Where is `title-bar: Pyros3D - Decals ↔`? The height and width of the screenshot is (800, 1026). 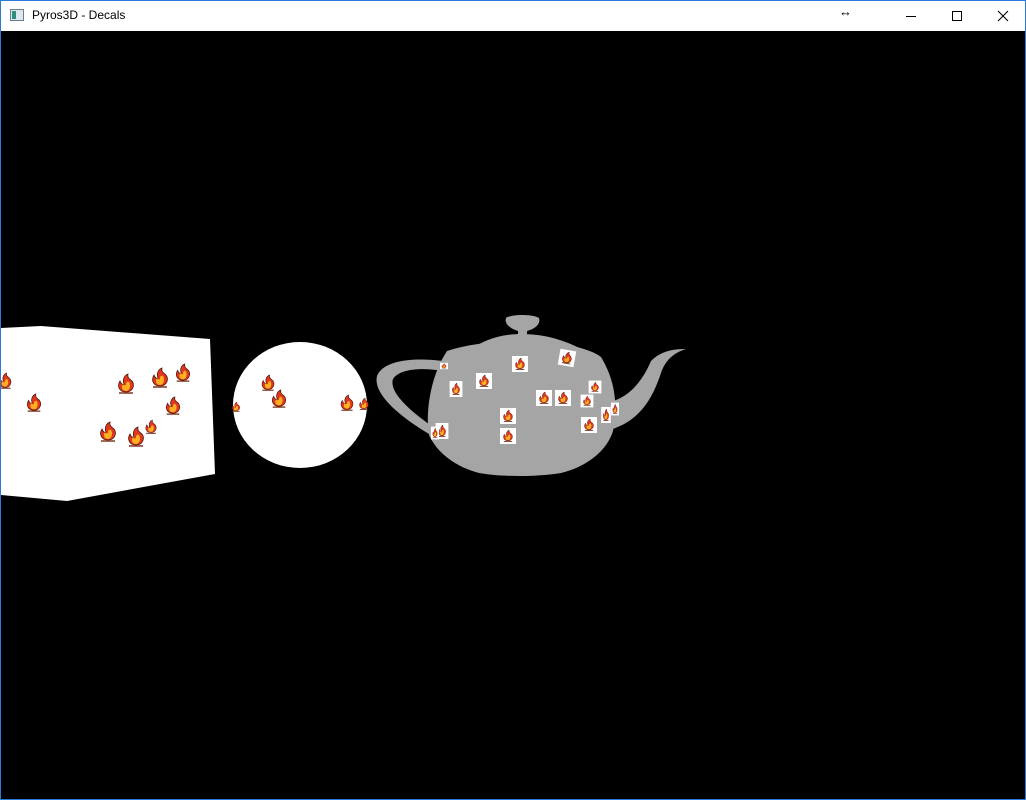 title-bar: Pyros3D - Decals ↔ is located at coordinates (513, 16).